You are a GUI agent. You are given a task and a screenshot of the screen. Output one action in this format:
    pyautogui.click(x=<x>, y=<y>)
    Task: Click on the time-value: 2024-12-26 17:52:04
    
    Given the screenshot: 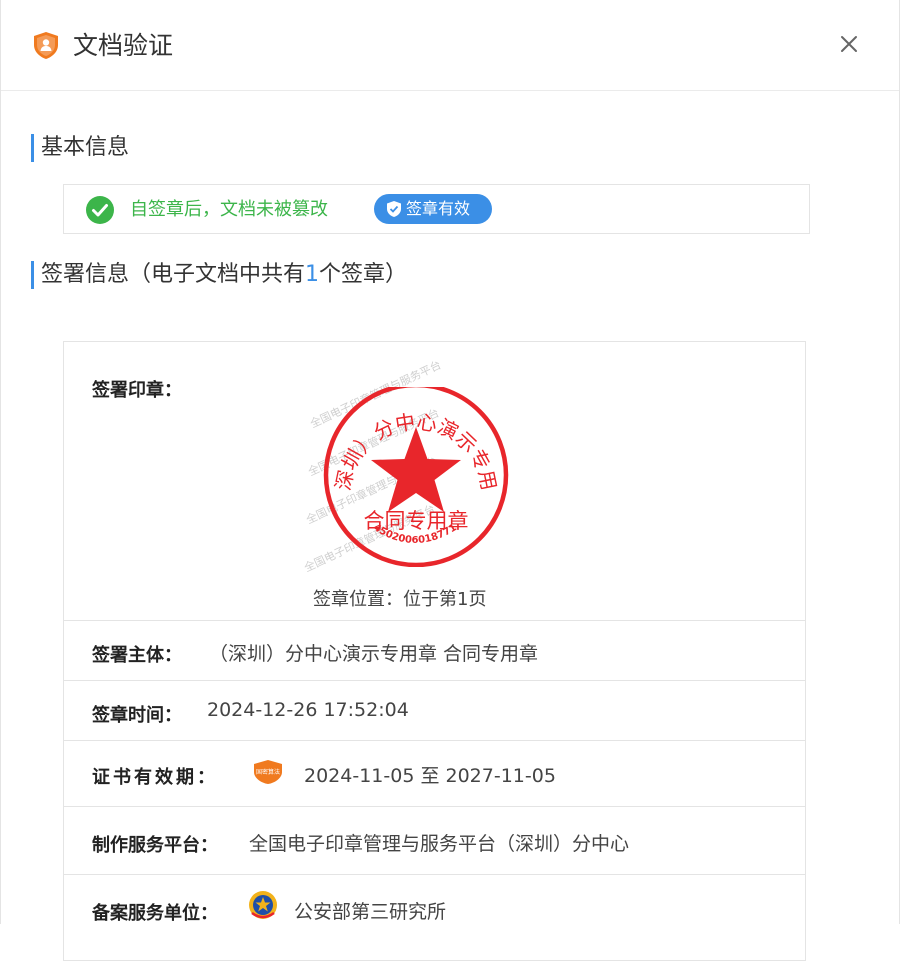 What is the action you would take?
    pyautogui.click(x=308, y=710)
    